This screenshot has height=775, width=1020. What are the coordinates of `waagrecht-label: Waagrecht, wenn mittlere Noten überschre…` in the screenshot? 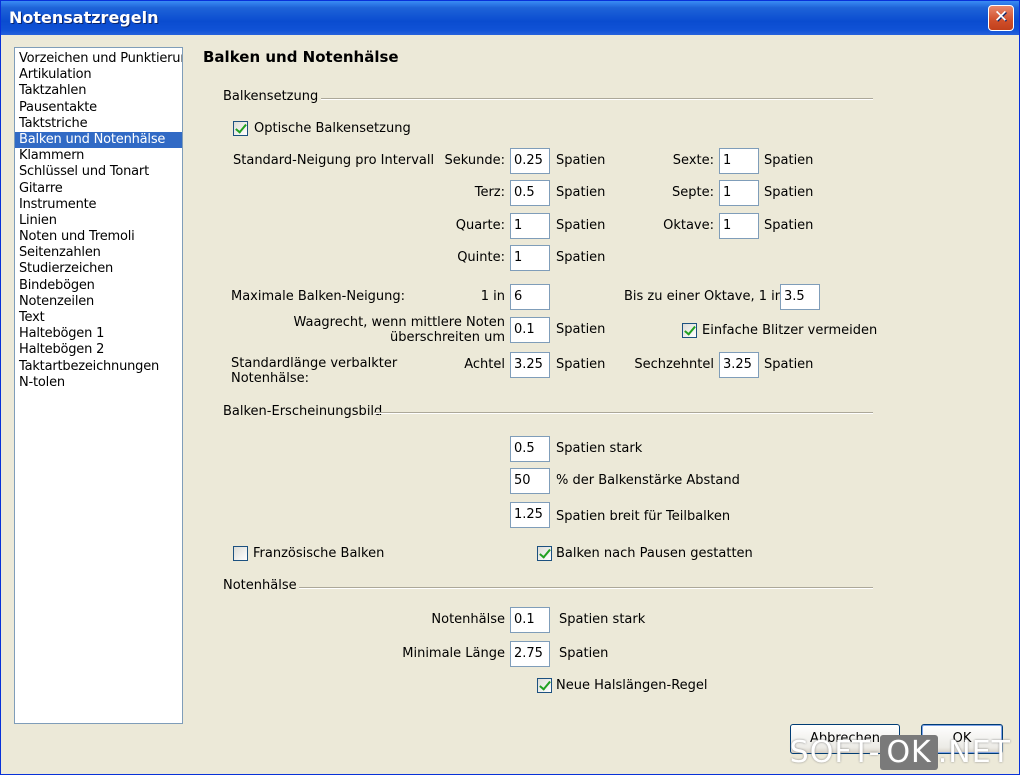 It's located at (393, 330).